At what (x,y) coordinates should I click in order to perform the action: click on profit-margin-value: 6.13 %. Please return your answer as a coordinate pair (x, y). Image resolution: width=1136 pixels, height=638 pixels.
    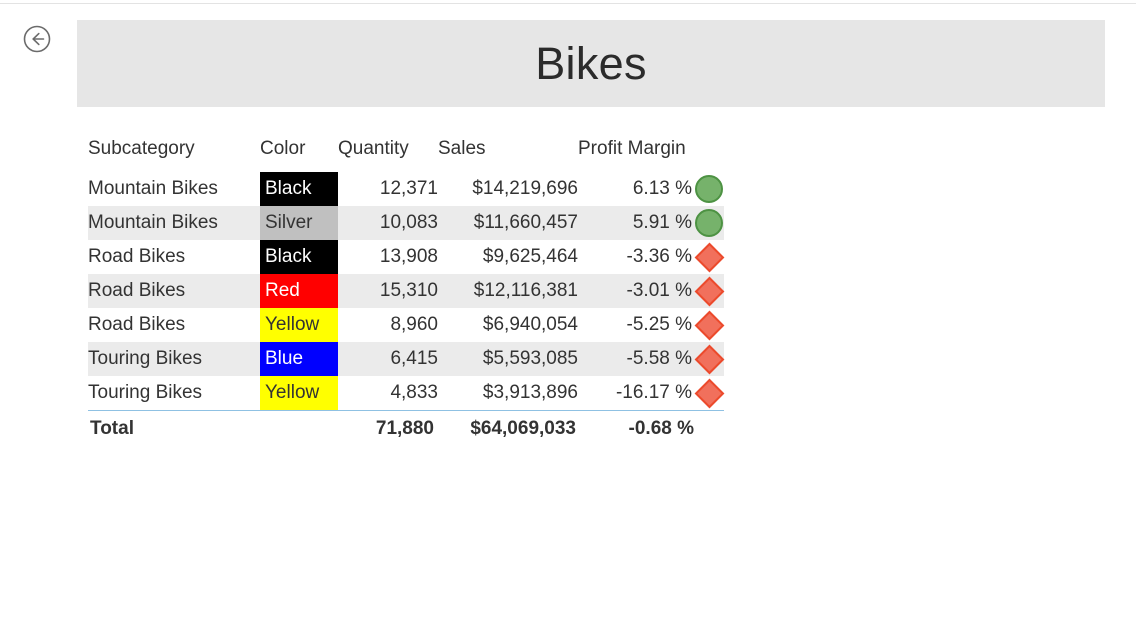
    Looking at the image, I should click on (662, 188).